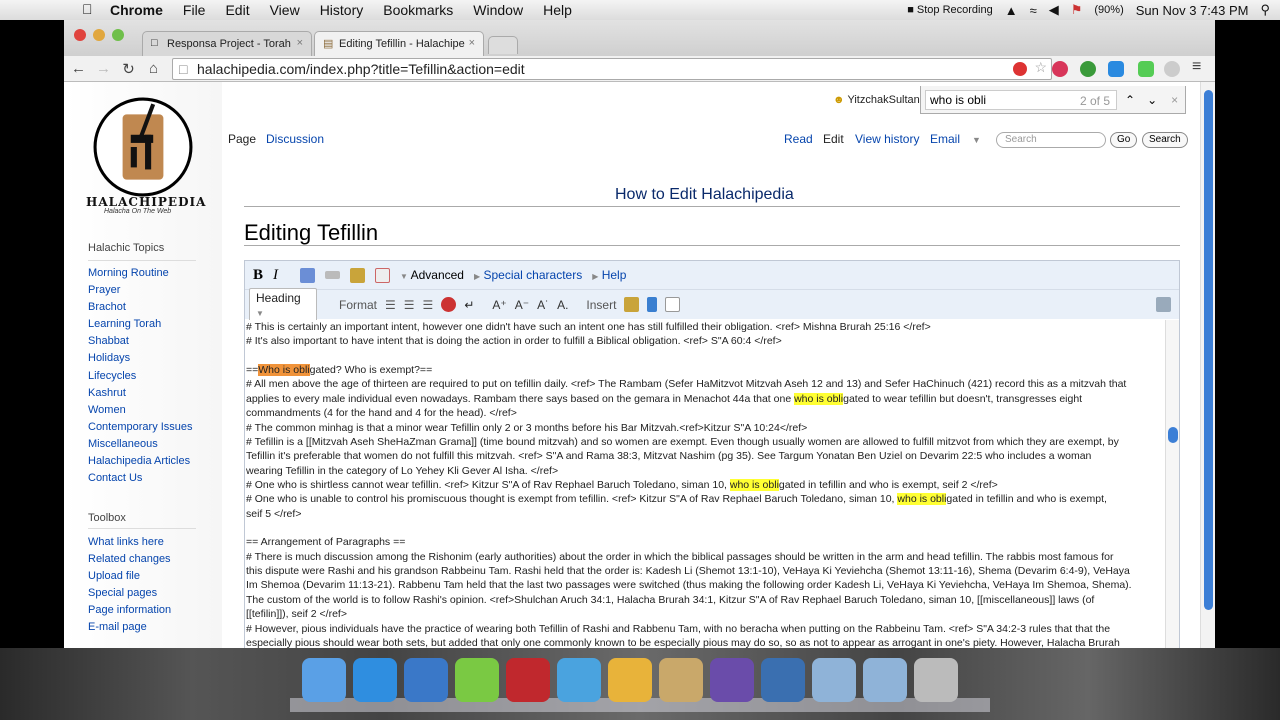  I want to click on link-icon, so click(308, 275).